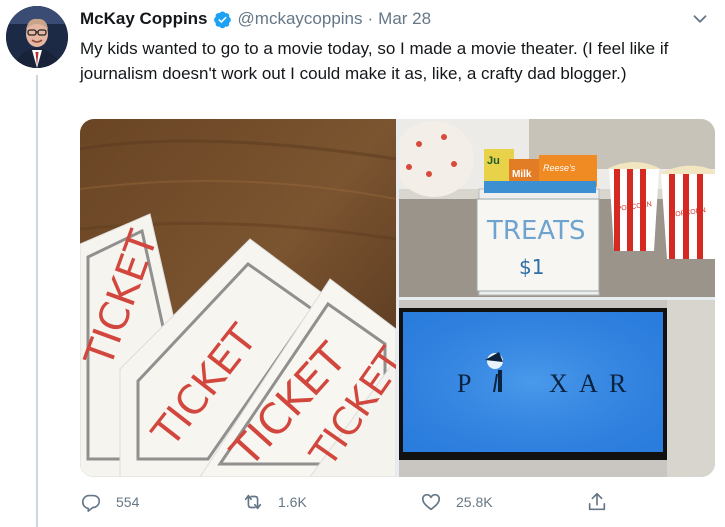 The width and height of the screenshot is (725, 527). Describe the element at coordinates (493, 161) in the screenshot. I see `candy-label-3: Ju` at that location.